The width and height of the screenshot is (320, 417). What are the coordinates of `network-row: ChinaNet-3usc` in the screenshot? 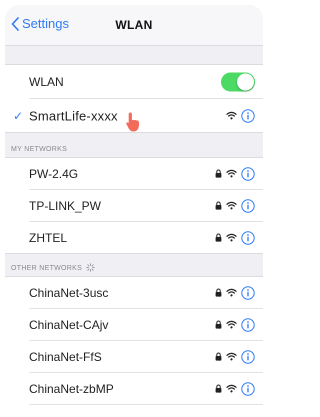 It's located at (134, 292).